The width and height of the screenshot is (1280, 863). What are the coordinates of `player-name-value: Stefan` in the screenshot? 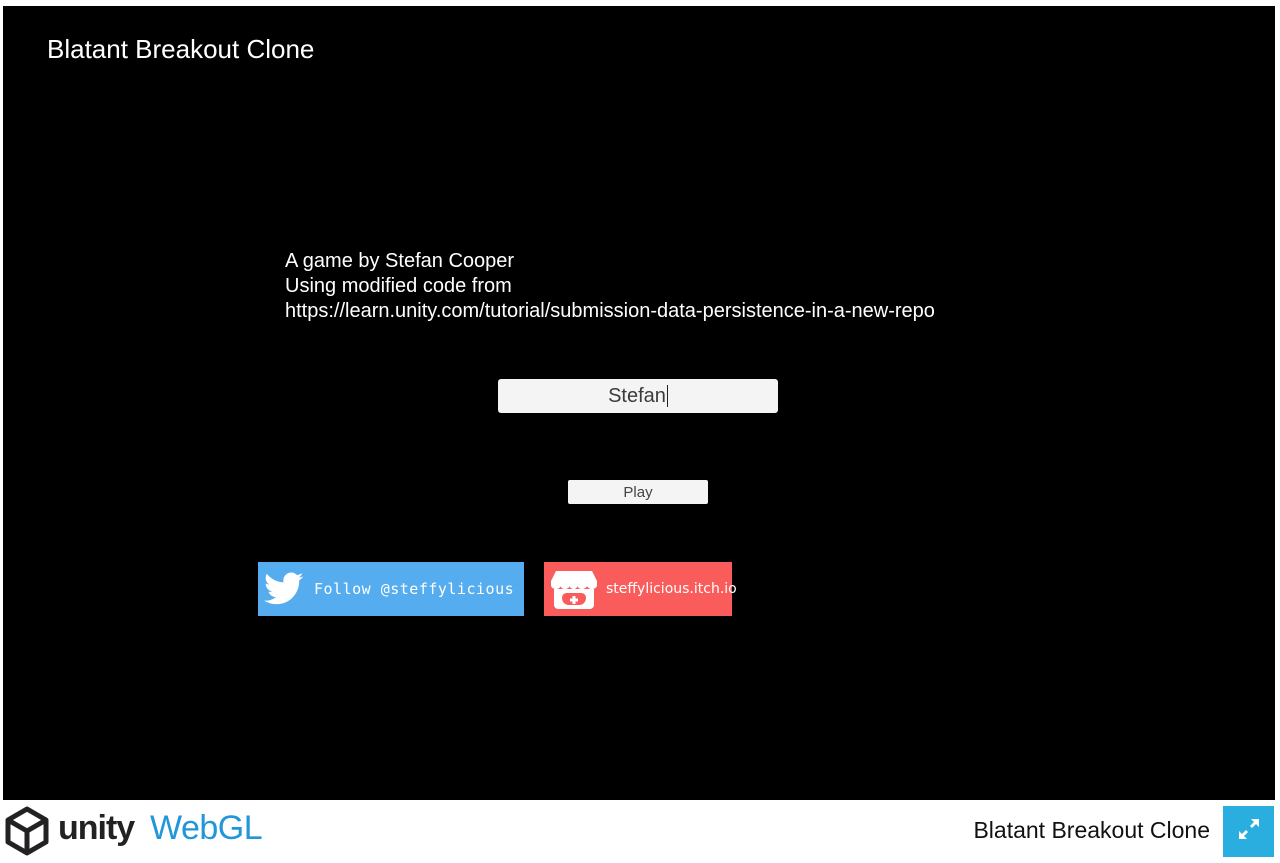 It's located at (637, 395).